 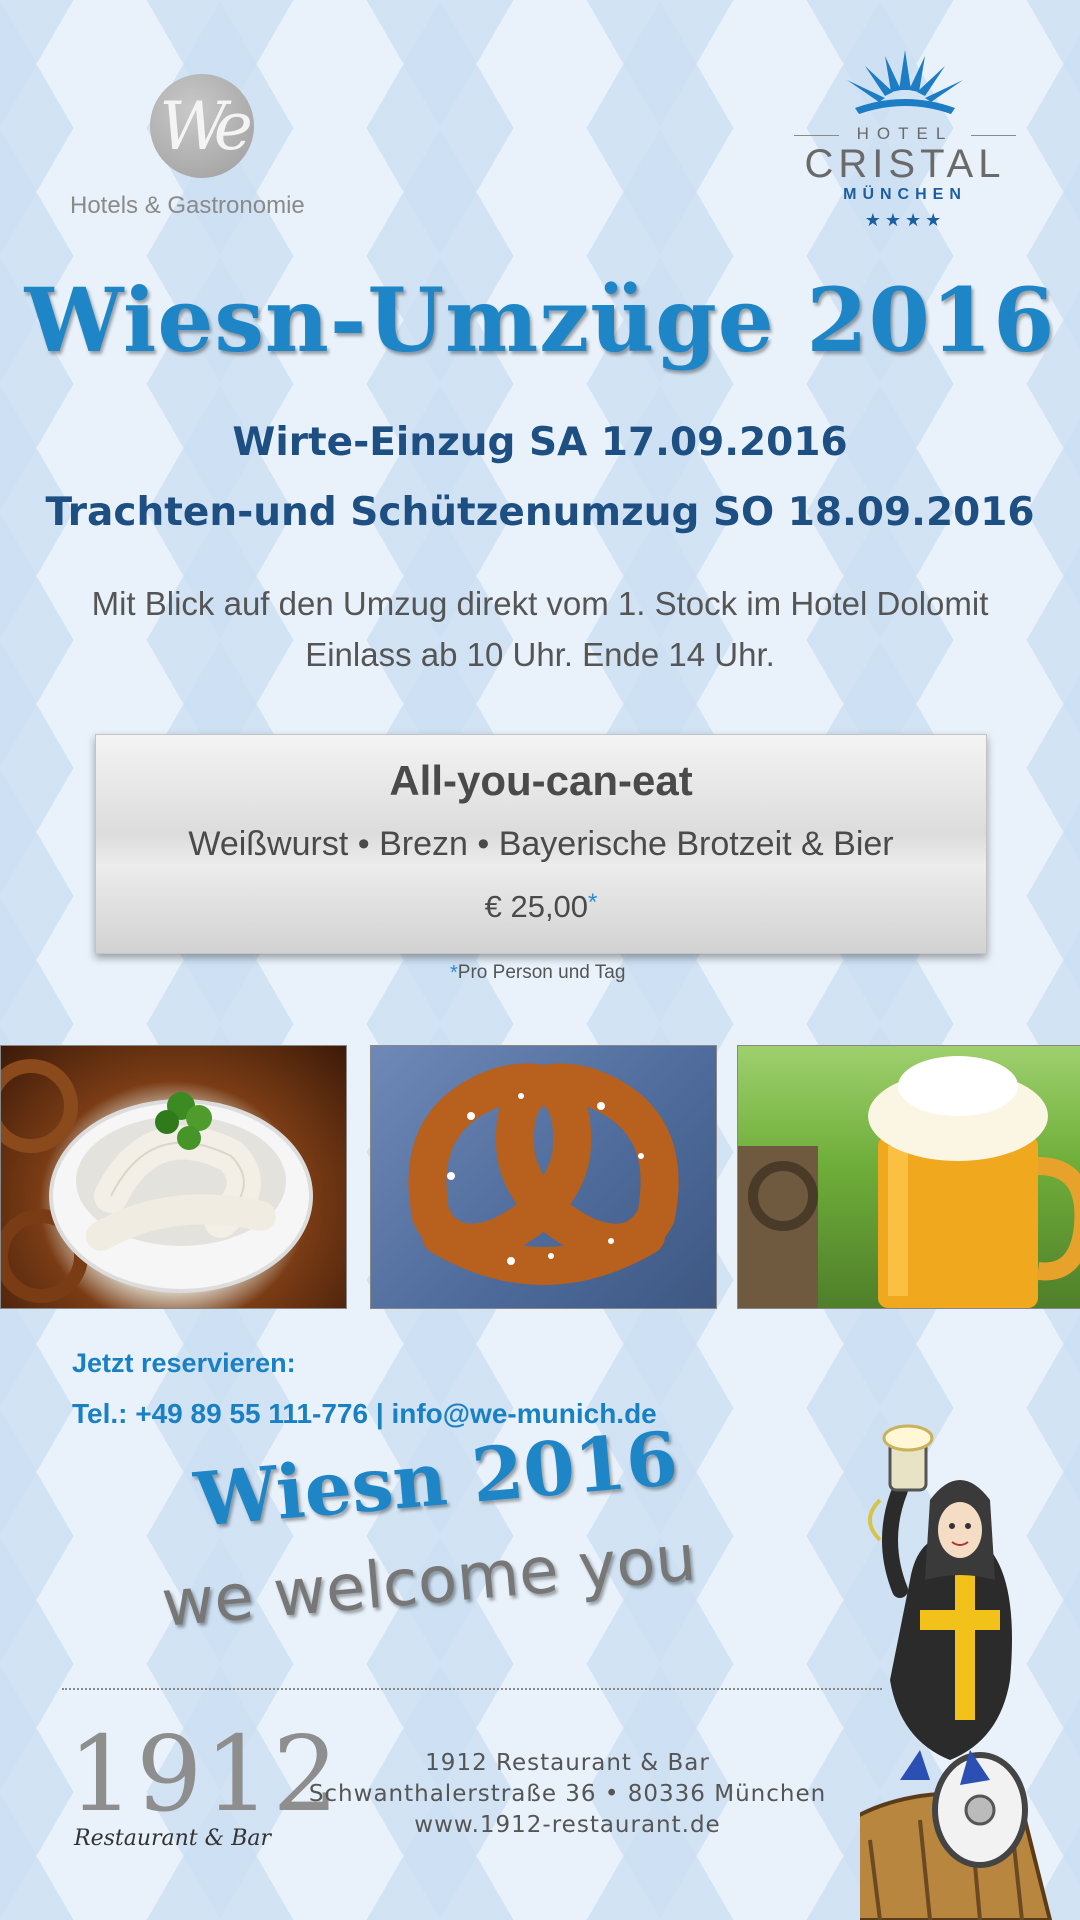 I want to click on offer-price: € 25,00, so click(x=536, y=906).